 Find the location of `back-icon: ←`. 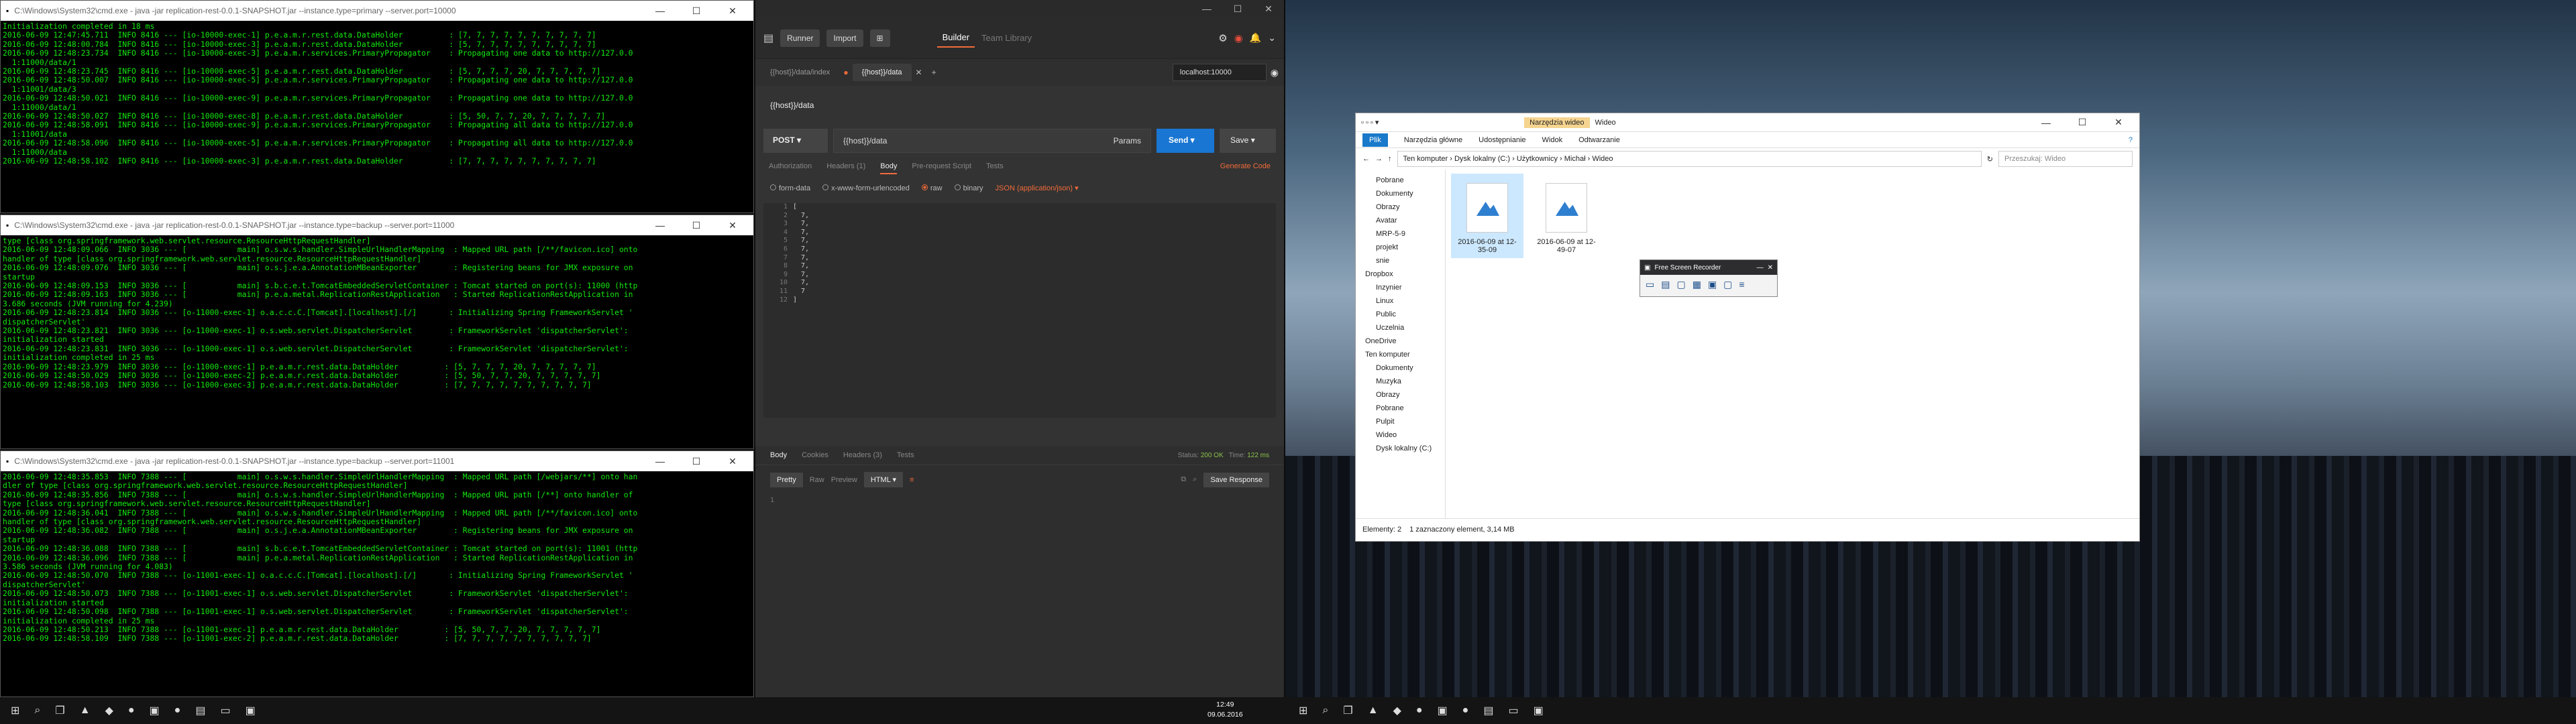

back-icon: ← is located at coordinates (1366, 159).